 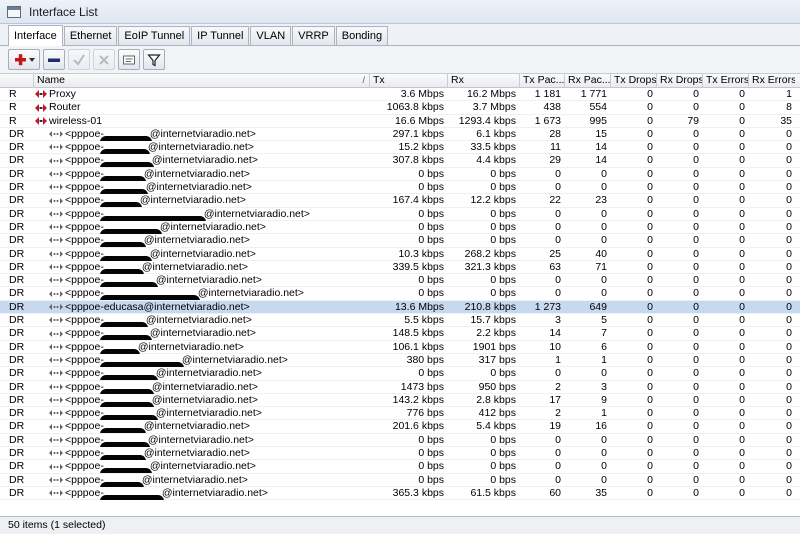 I want to click on table-row: R Router 1063.8 kbps 3.7 Mbps 438 554 0 0 0 8, so click(x=400, y=108).